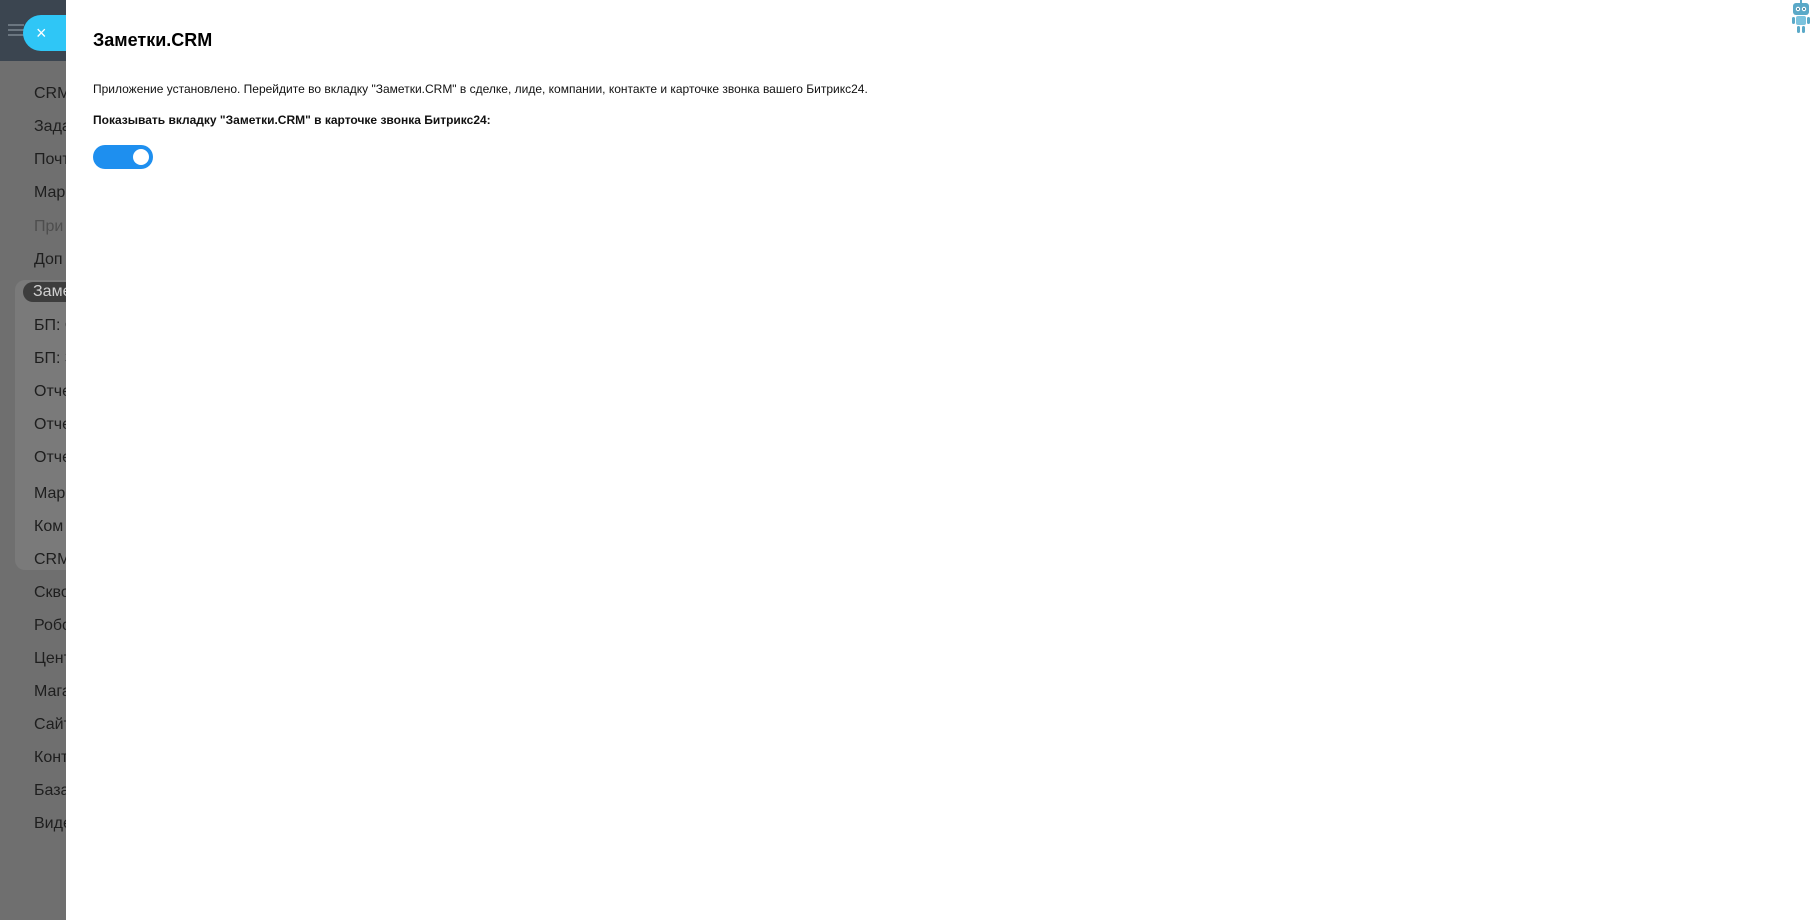 This screenshot has height=920, width=1817. Describe the element at coordinates (52, 593) in the screenshot. I see `left-menu-item: Скво` at that location.